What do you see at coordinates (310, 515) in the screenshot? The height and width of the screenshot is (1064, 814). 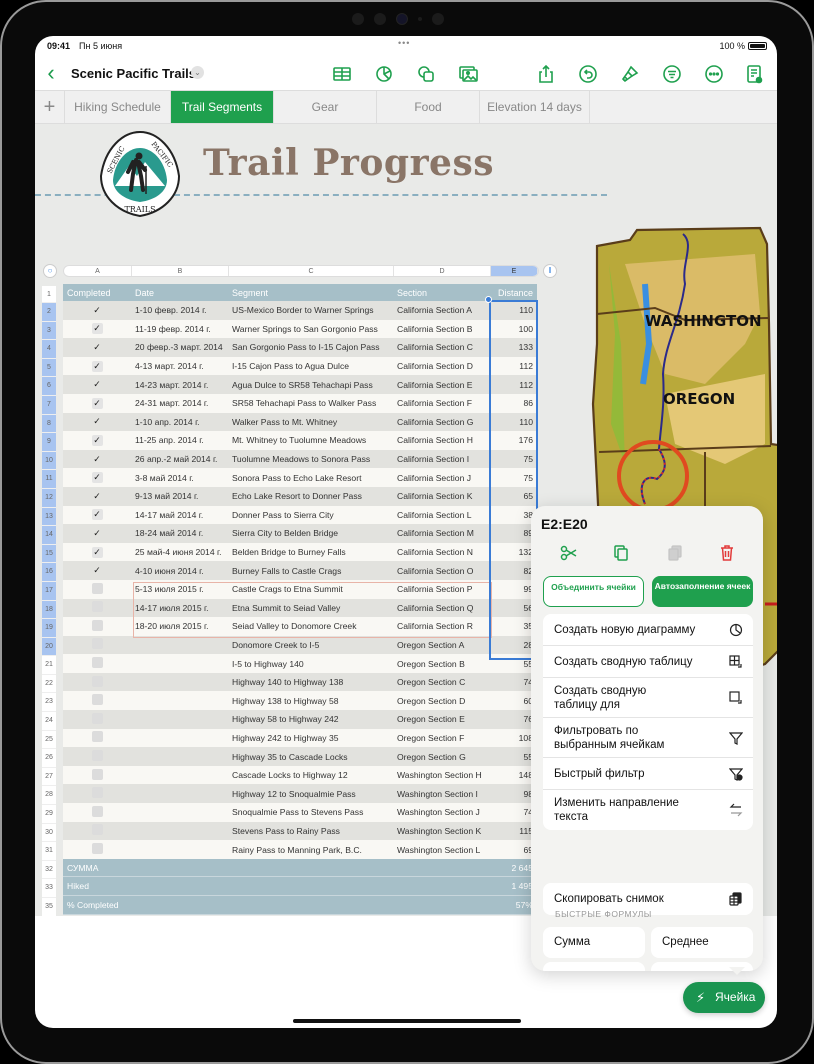 I see `segment-cell: Donner Pass to Sierra City` at bounding box center [310, 515].